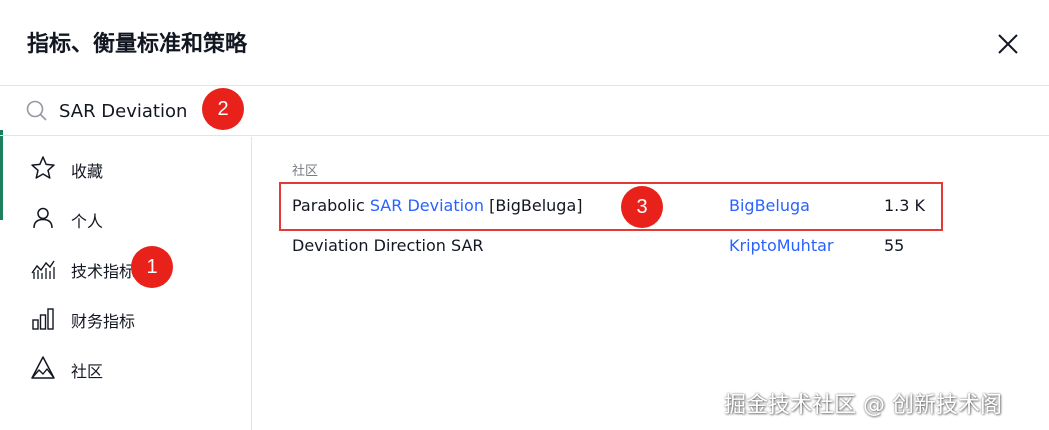 Image resolution: width=1049 pixels, height=430 pixels. What do you see at coordinates (894, 245) in the screenshot?
I see `usage-count: 55` at bounding box center [894, 245].